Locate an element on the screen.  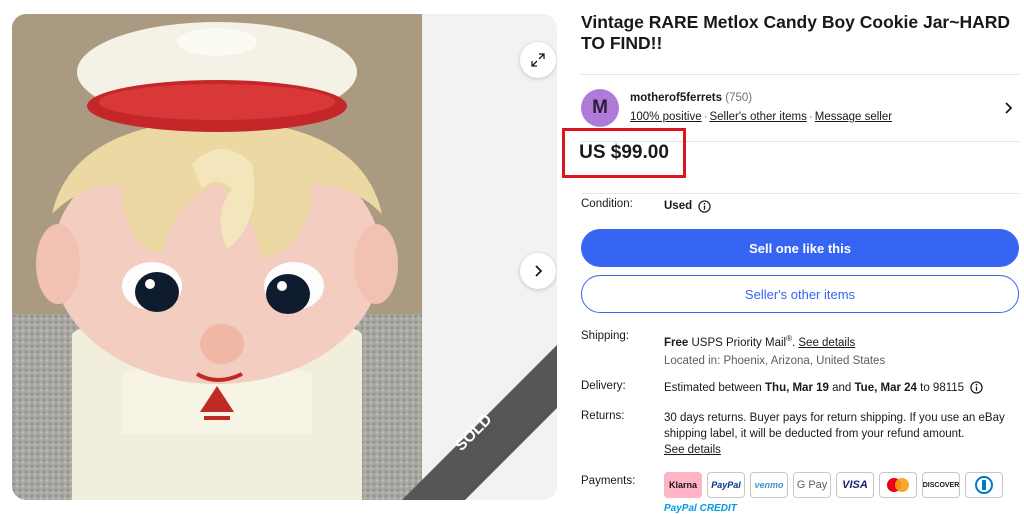
seller-positive-link: 100% positive is located at coordinates (666, 117).